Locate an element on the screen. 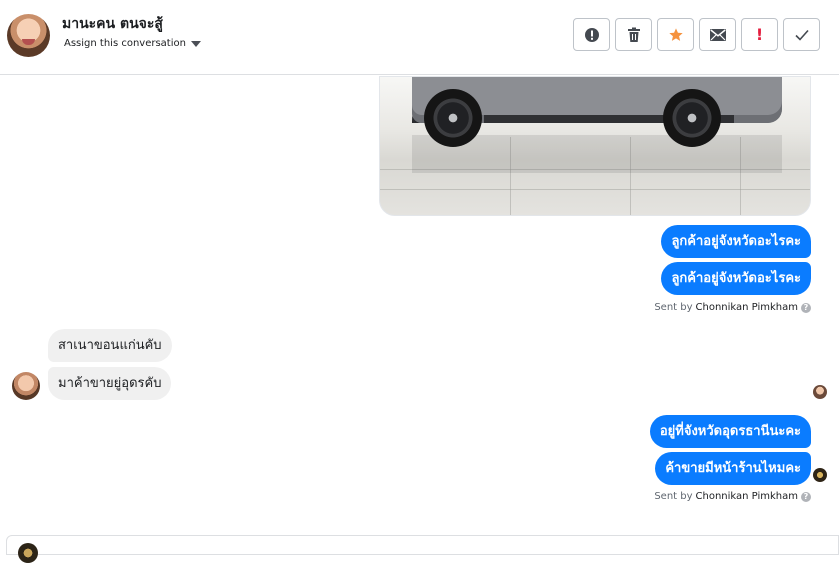 The height and width of the screenshot is (563, 839). incoming-message: สาเนาขอนแก่นคับ is located at coordinates (110, 345).